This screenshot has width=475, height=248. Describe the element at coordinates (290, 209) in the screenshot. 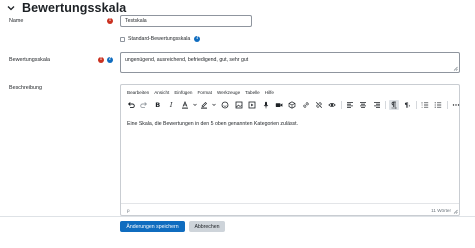

I see `editor-statusbar: p 11 Wörter` at that location.